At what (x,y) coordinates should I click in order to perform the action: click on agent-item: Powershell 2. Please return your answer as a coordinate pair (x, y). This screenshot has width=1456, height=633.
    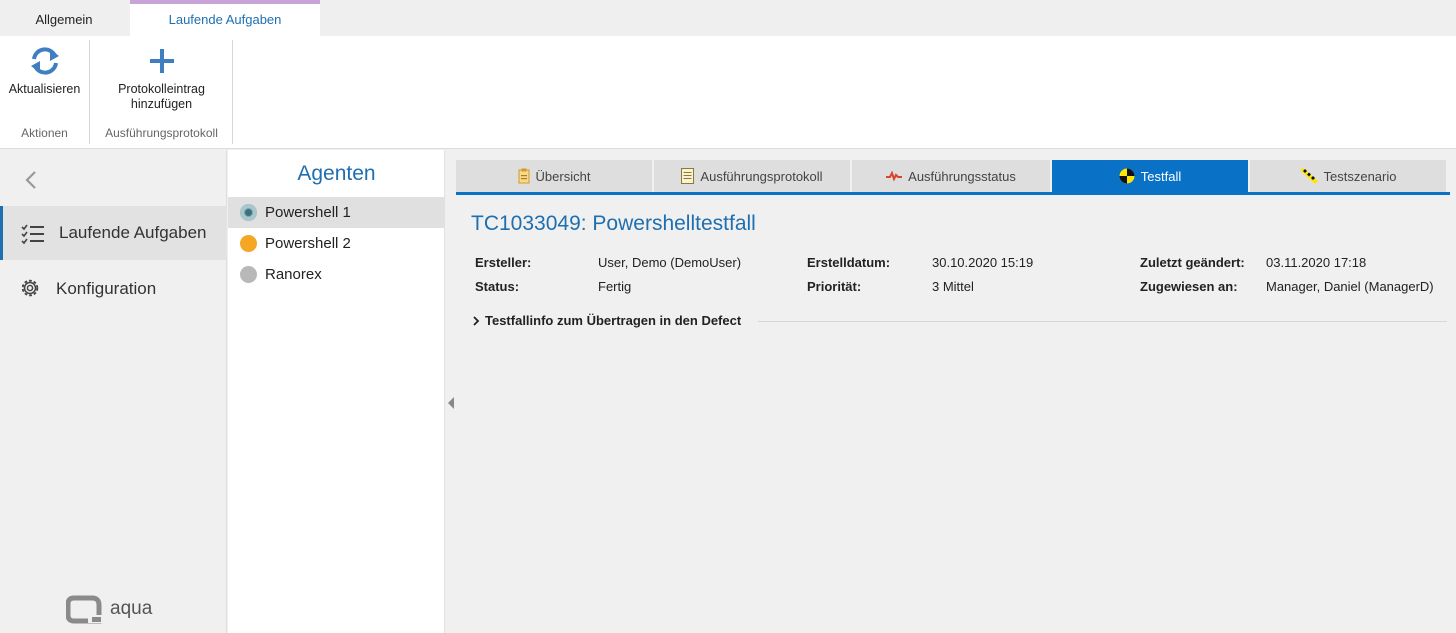
    Looking at the image, I should click on (336, 243).